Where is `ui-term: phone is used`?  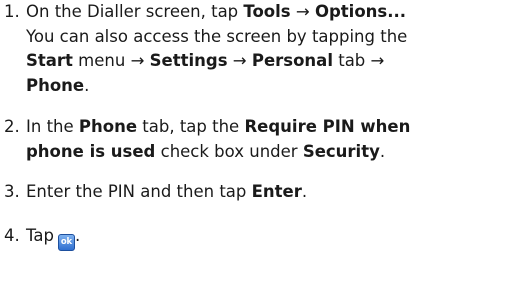
ui-term: phone is used is located at coordinates (91, 151).